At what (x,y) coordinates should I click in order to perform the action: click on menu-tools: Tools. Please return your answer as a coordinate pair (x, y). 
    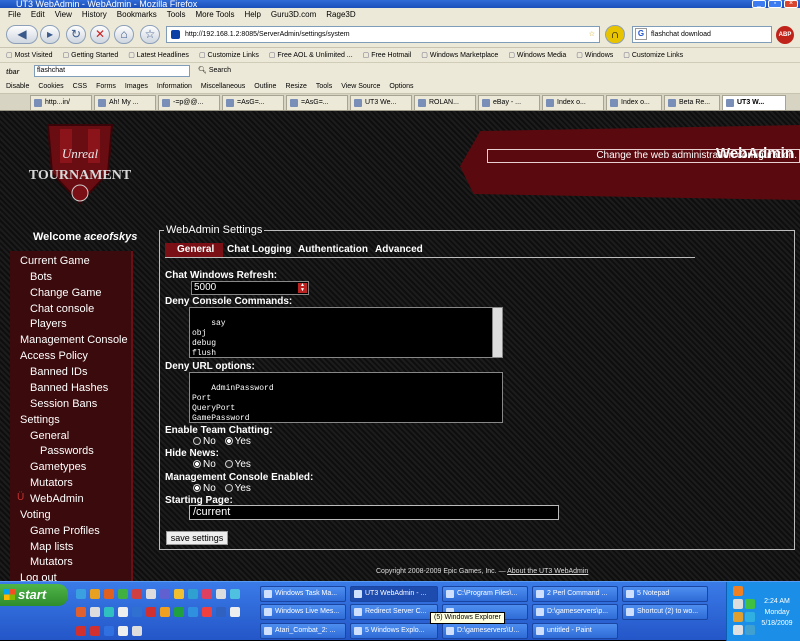
    Looking at the image, I should click on (176, 15).